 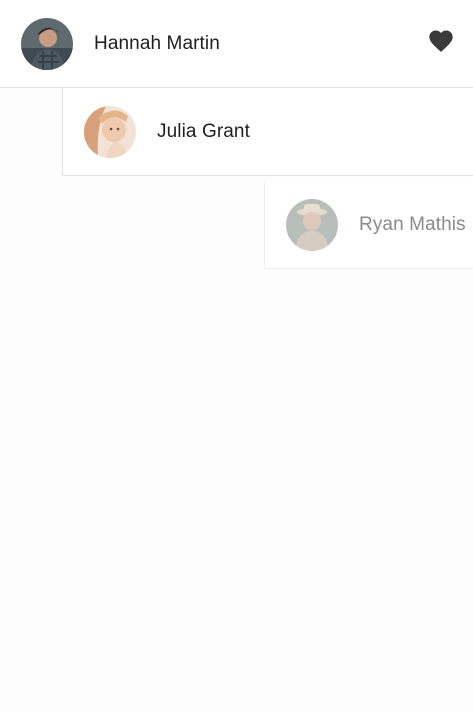 What do you see at coordinates (157, 43) in the screenshot?
I see `contact-name: Hannah Martin` at bounding box center [157, 43].